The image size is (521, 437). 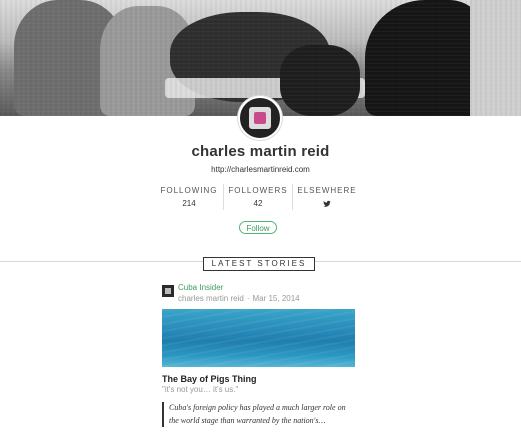 I want to click on profile-stats: FOLLOWING 214 FOLLOWERS 42 ELSEWHERE, so click(x=258, y=197).